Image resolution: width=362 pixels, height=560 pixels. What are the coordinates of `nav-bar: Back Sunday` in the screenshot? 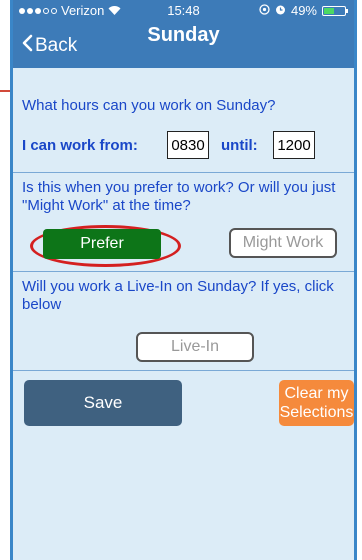 It's located at (183, 45).